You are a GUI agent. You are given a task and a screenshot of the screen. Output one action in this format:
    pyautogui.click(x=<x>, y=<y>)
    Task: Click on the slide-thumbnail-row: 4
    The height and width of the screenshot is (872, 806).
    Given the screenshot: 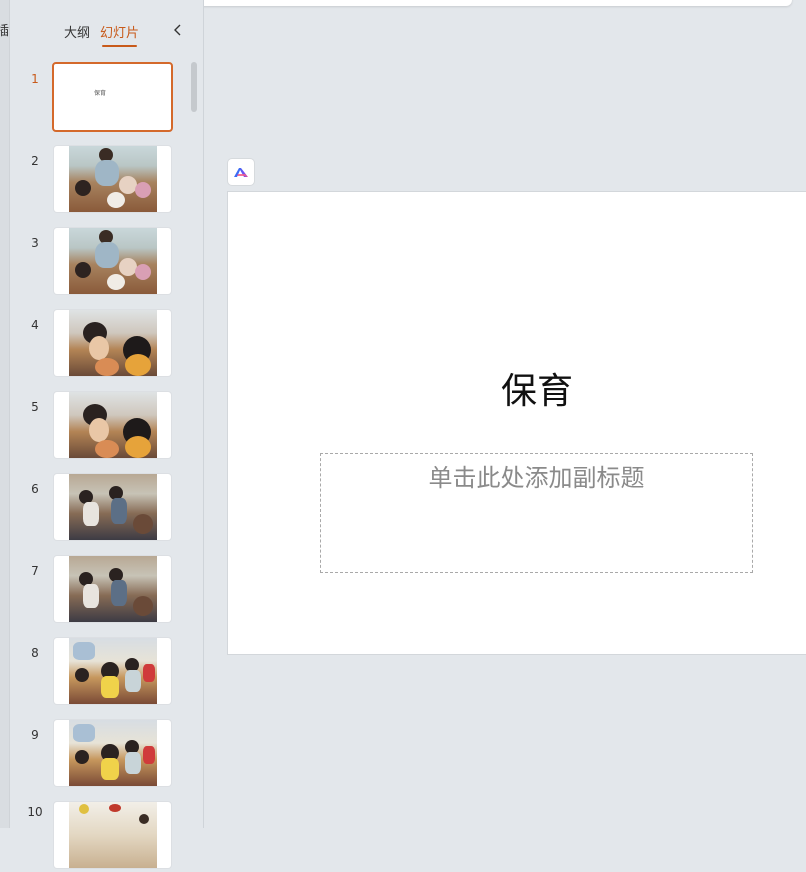 What is the action you would take?
    pyautogui.click(x=100, y=345)
    